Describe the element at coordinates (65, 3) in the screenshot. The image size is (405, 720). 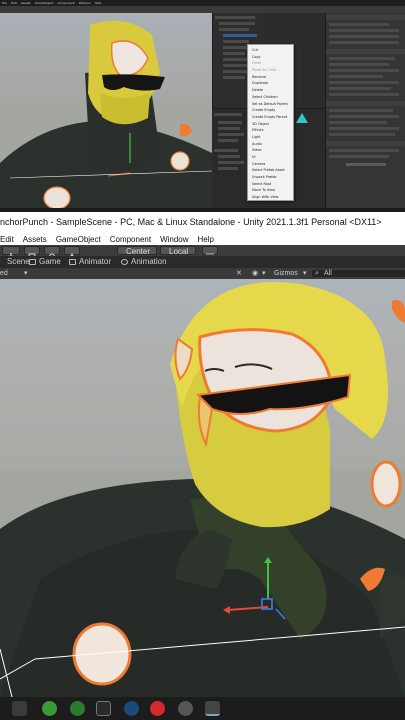
I see `top-menu-component: Component` at that location.